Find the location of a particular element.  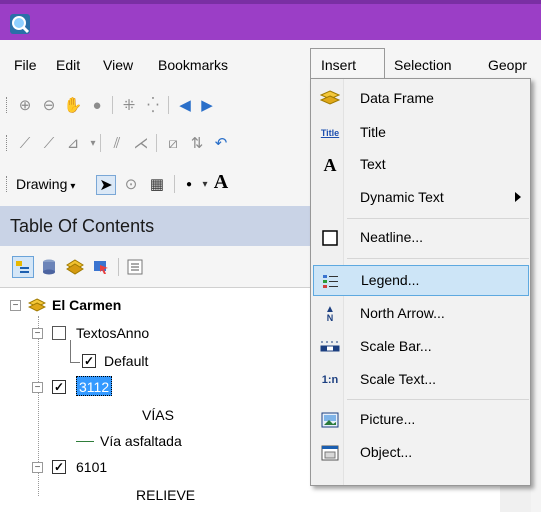

layer-legend-heading: VÍAS is located at coordinates (158, 415).